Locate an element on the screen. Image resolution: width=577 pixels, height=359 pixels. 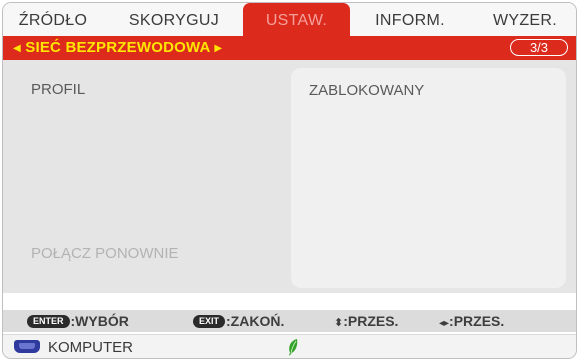
submenu-title-label: SIEĆ BEZPRZEWODOWA is located at coordinates (117, 47).